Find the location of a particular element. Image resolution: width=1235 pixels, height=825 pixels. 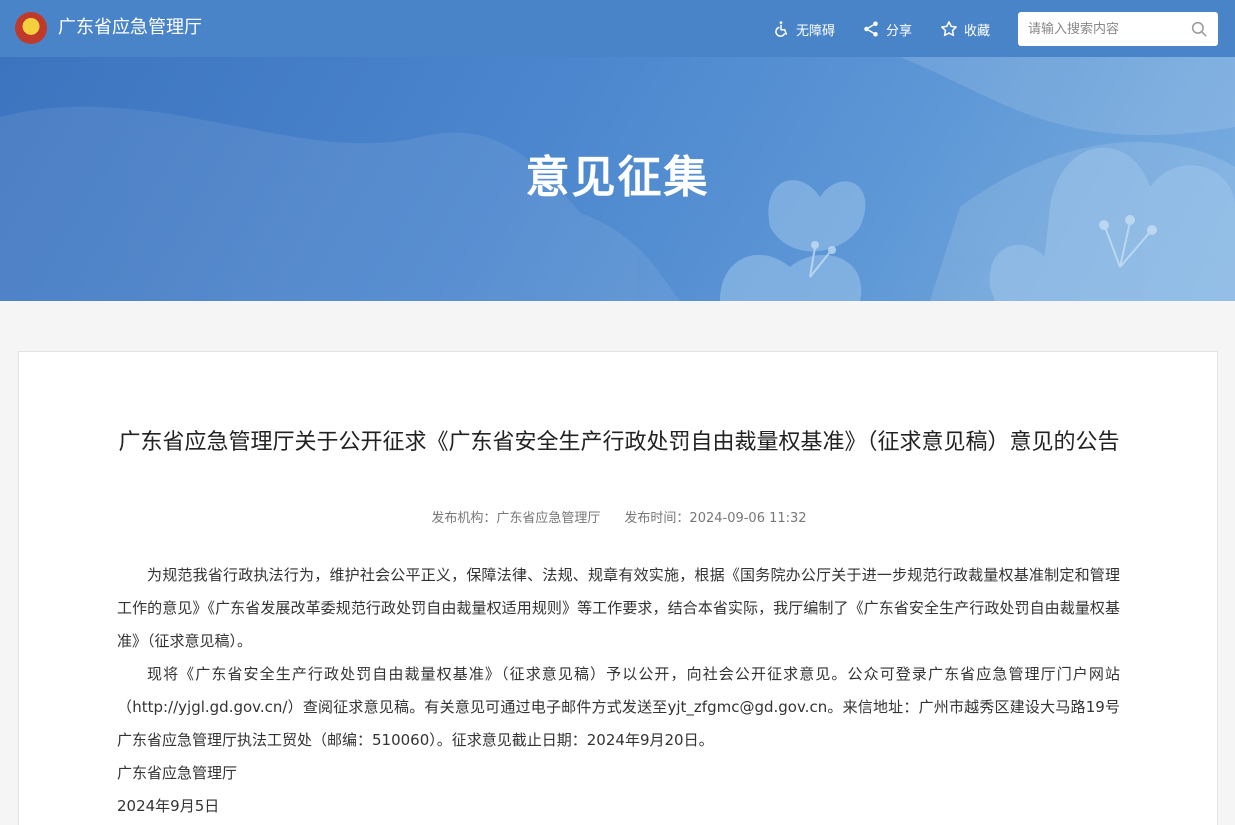

article-meta: 发布机构：广东省应急管理厅 发布时间：2024-09-06 11:32 is located at coordinates (619, 519).